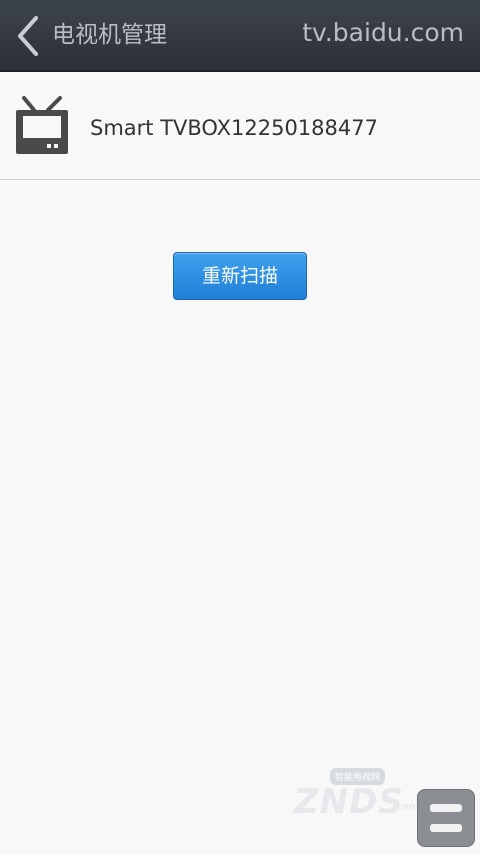 This screenshot has width=480, height=854. I want to click on tv-icon, so click(42, 125).